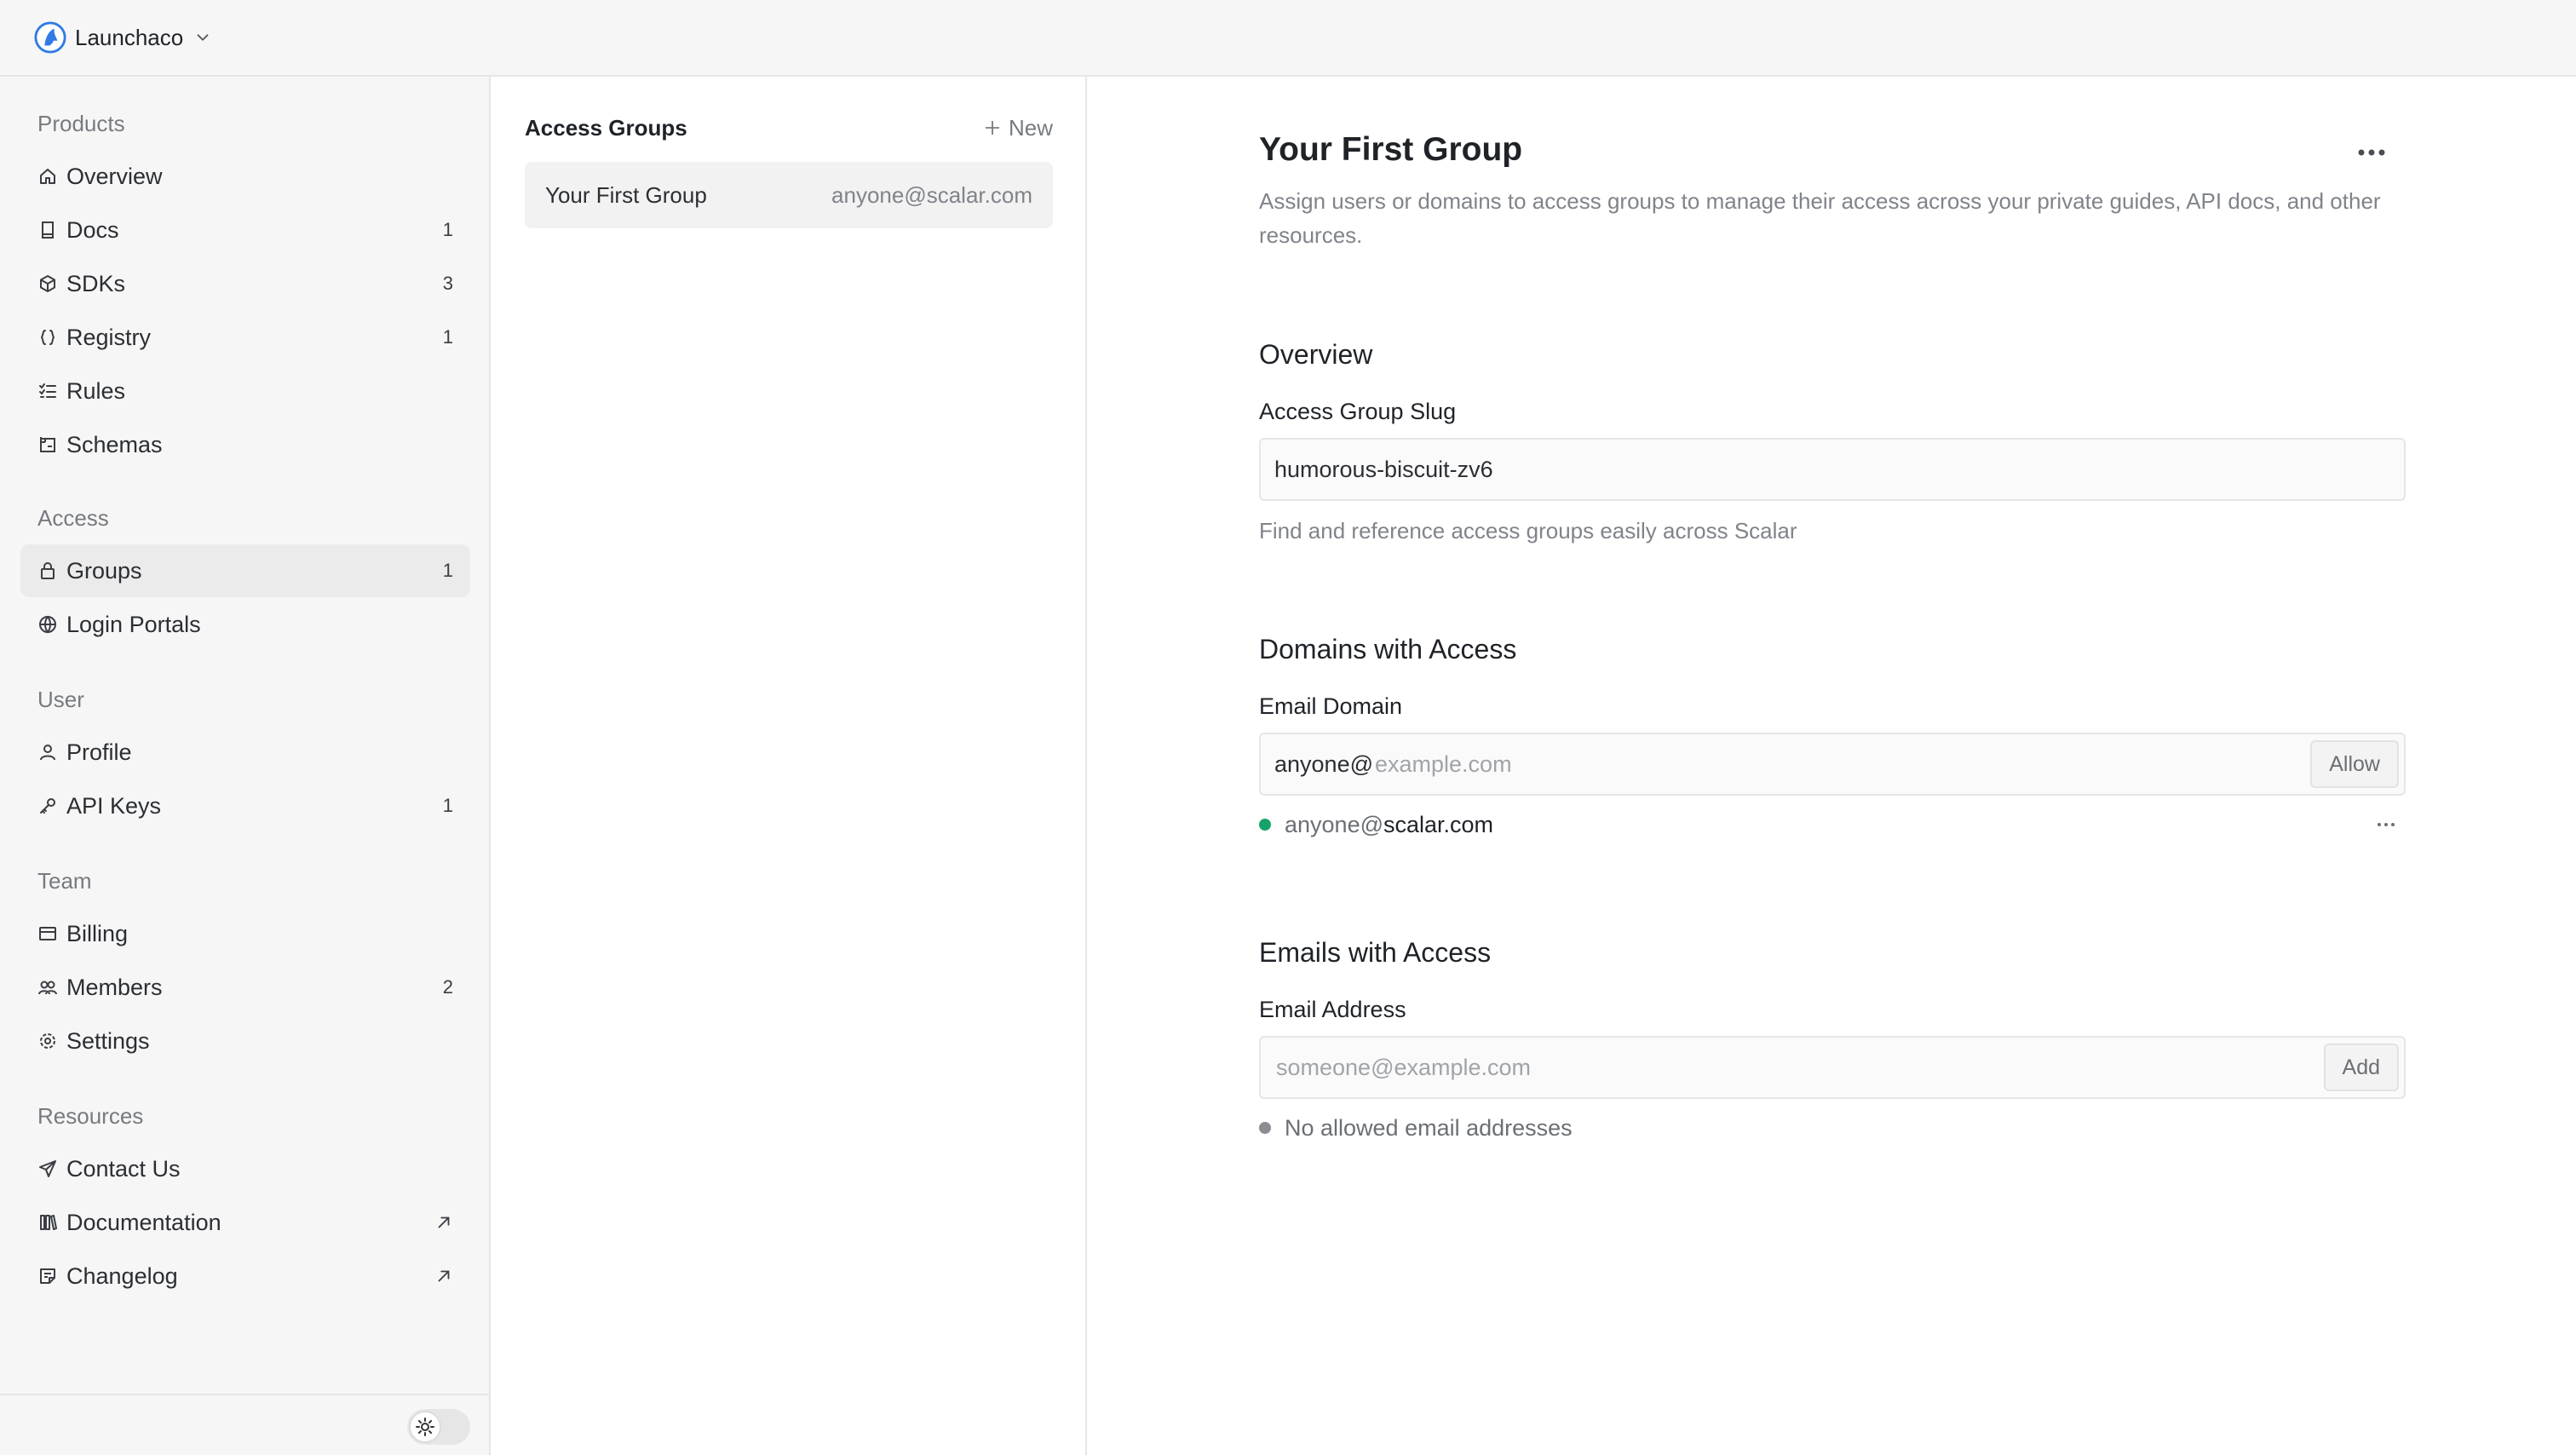 This screenshot has height=1455, width=2576. Describe the element at coordinates (1429, 1128) in the screenshot. I see `emails-empty-text: No allowed email addresses` at that location.